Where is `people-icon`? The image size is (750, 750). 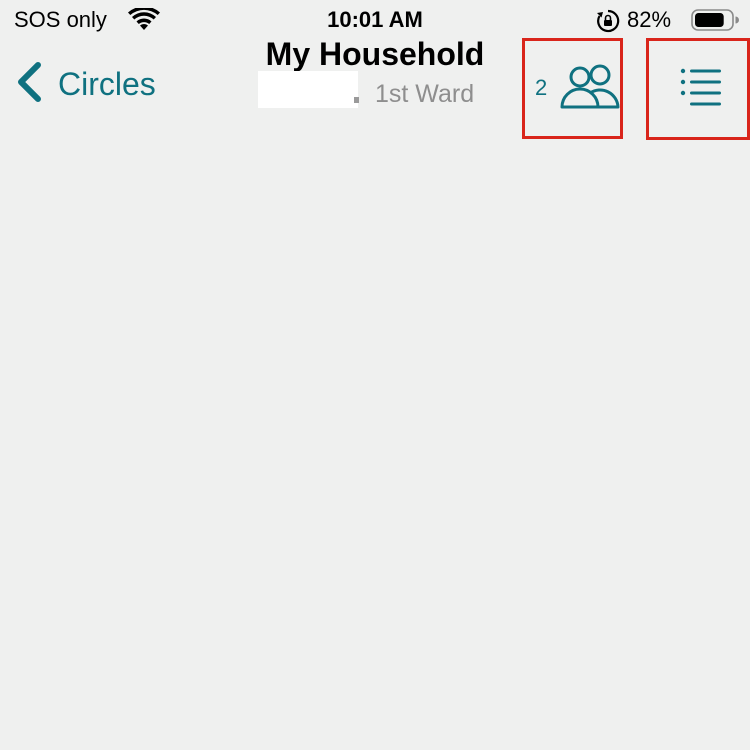
people-icon is located at coordinates (590, 89).